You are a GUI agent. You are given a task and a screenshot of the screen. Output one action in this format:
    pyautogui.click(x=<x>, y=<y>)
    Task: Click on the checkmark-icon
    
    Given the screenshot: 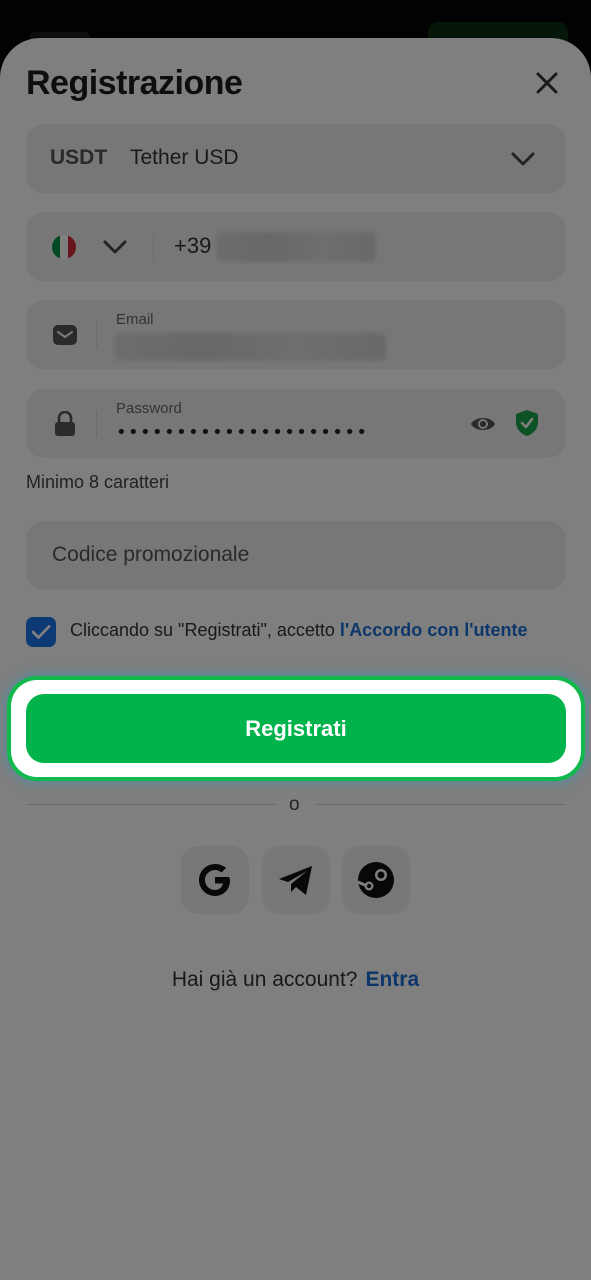 What is the action you would take?
    pyautogui.click(x=41, y=632)
    